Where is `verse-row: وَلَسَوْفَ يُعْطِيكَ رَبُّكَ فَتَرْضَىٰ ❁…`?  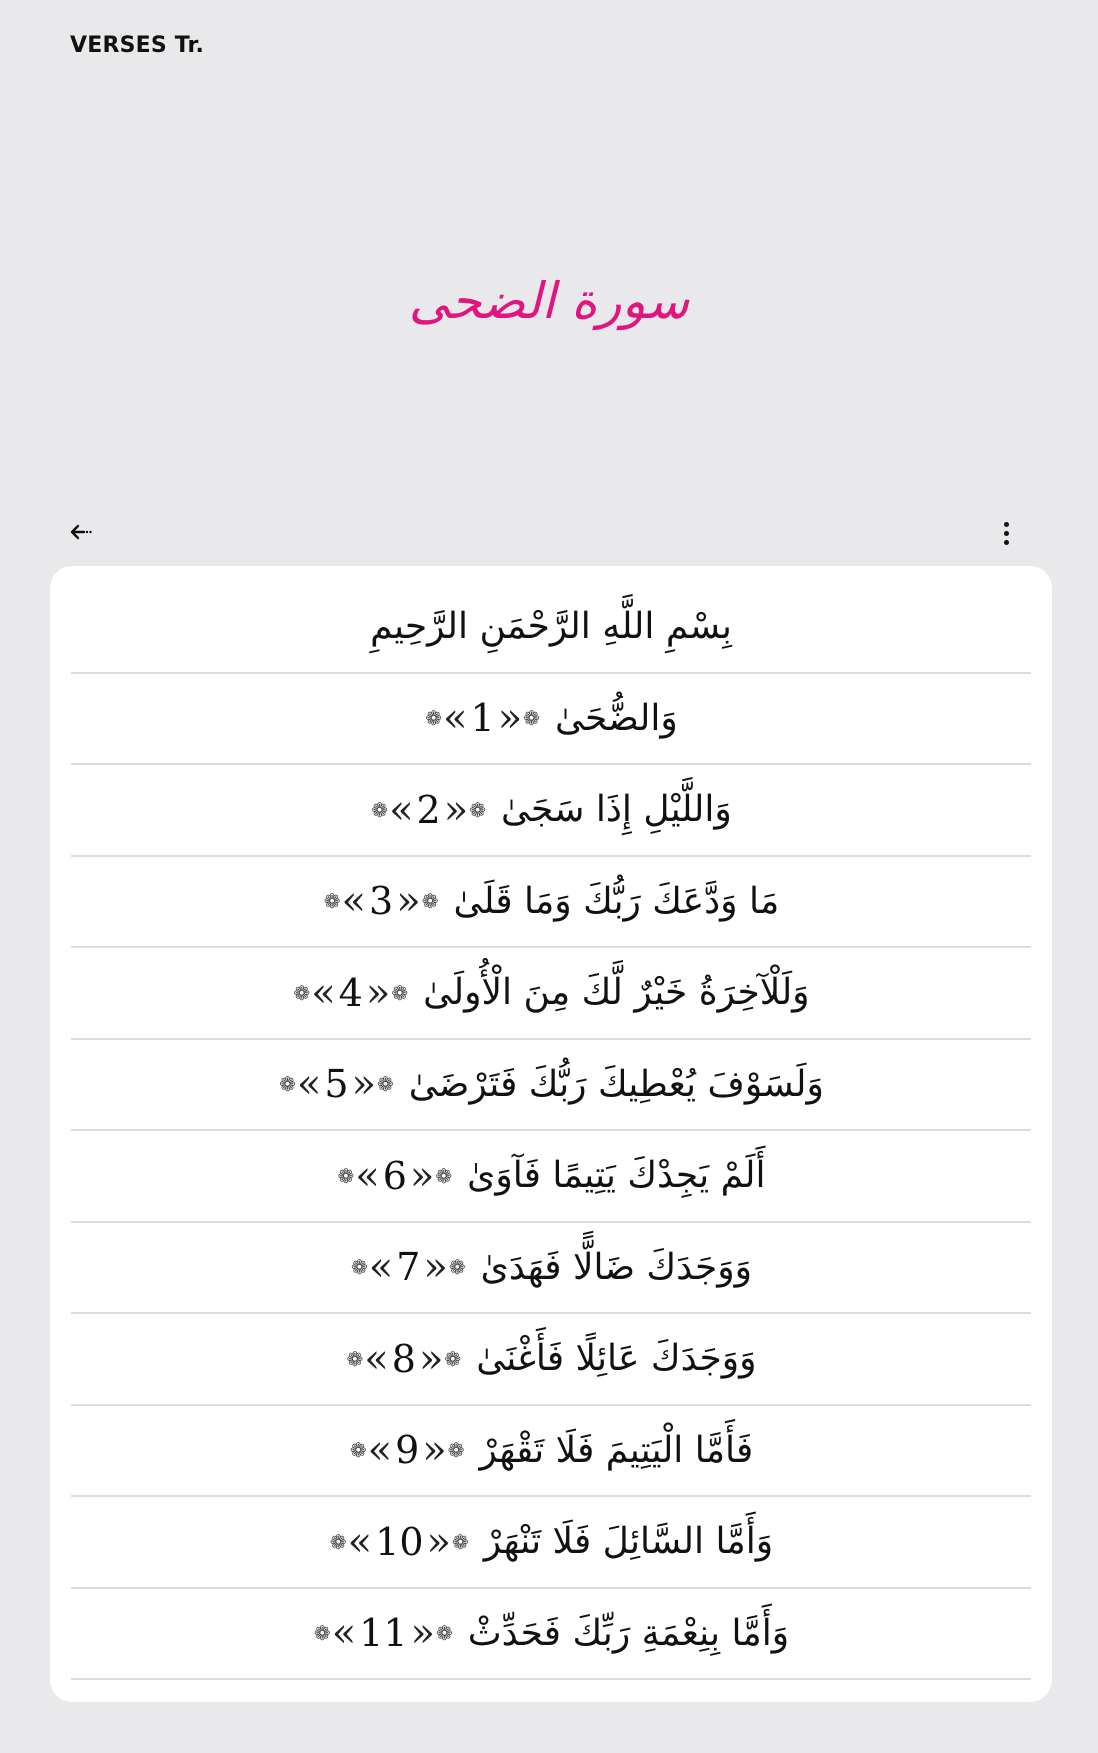
verse-row: وَلَسَوْفَ يُعْطِيكَ رَبُّكَ فَتَرْضَىٰ ❁… is located at coordinates (551, 1085).